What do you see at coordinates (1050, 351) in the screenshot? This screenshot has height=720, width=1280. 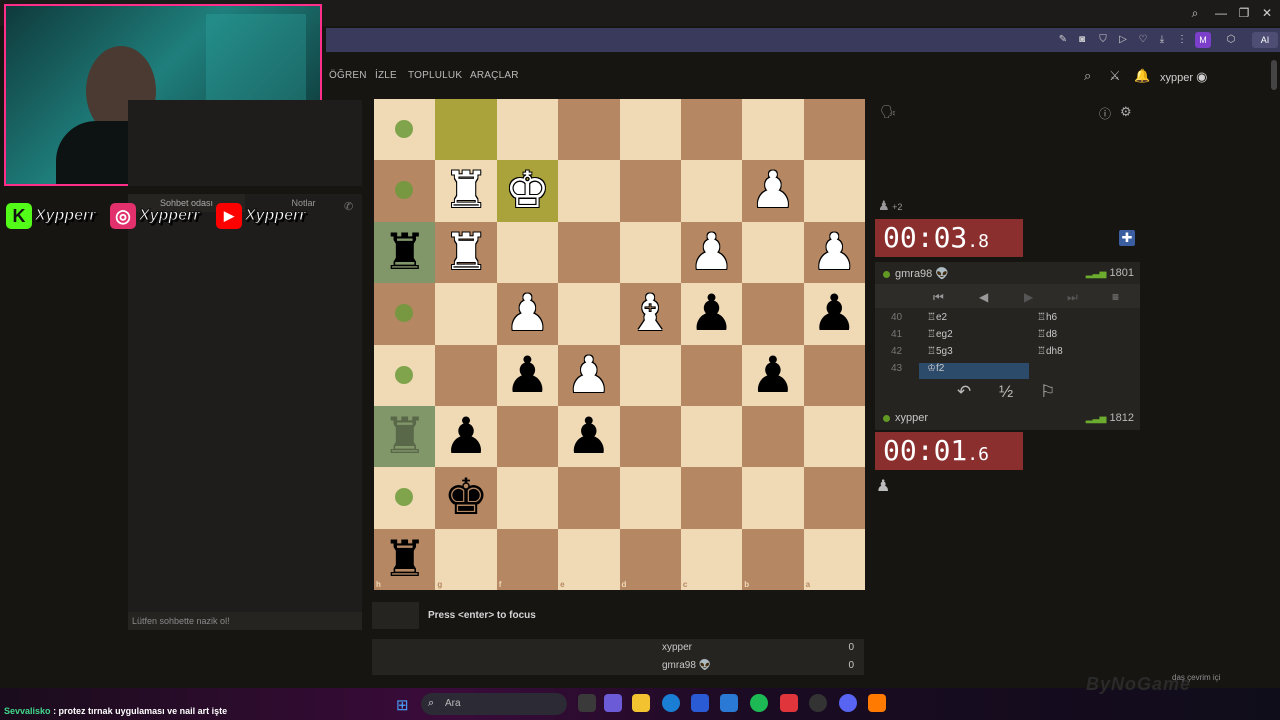 I see `black-move: ♖dh8` at bounding box center [1050, 351].